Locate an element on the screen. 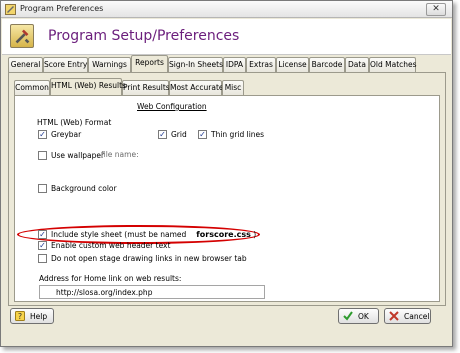 The width and height of the screenshot is (460, 353). thin-grid-lines-checkbox: ✓ Thin grid lines is located at coordinates (231, 134).